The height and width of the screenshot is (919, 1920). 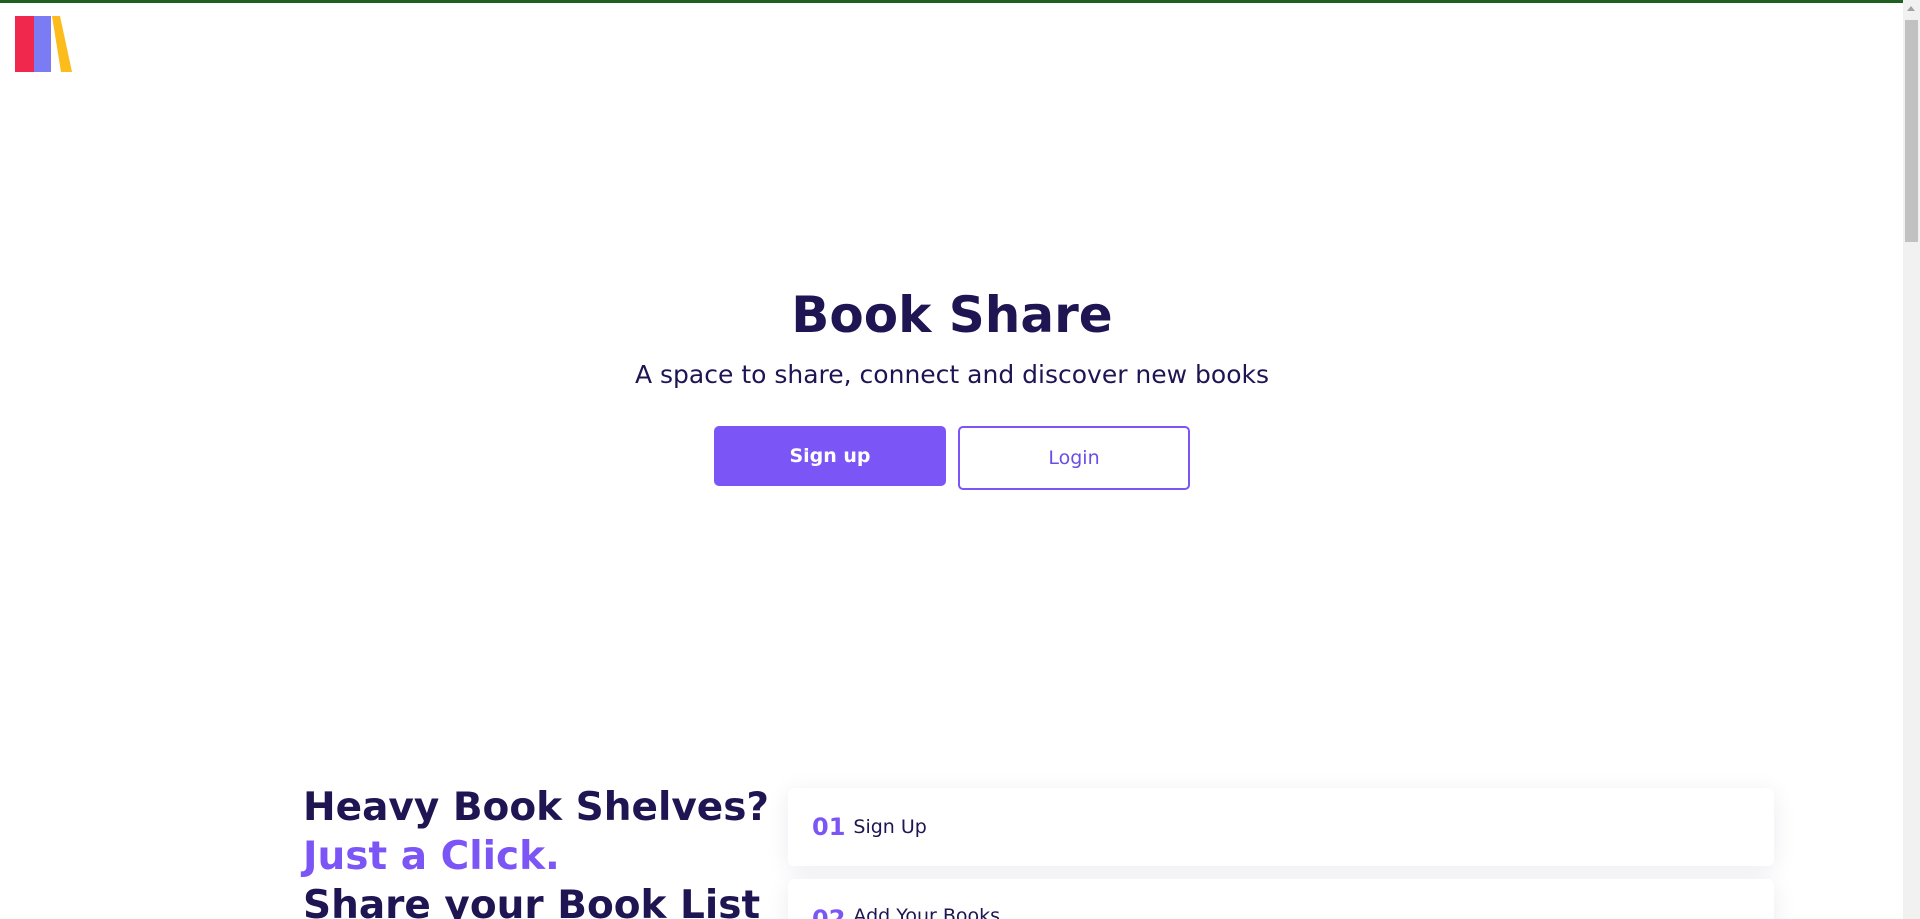 What do you see at coordinates (532, 901) in the screenshot?
I see `steps-heading-line-3: Share your Book List` at bounding box center [532, 901].